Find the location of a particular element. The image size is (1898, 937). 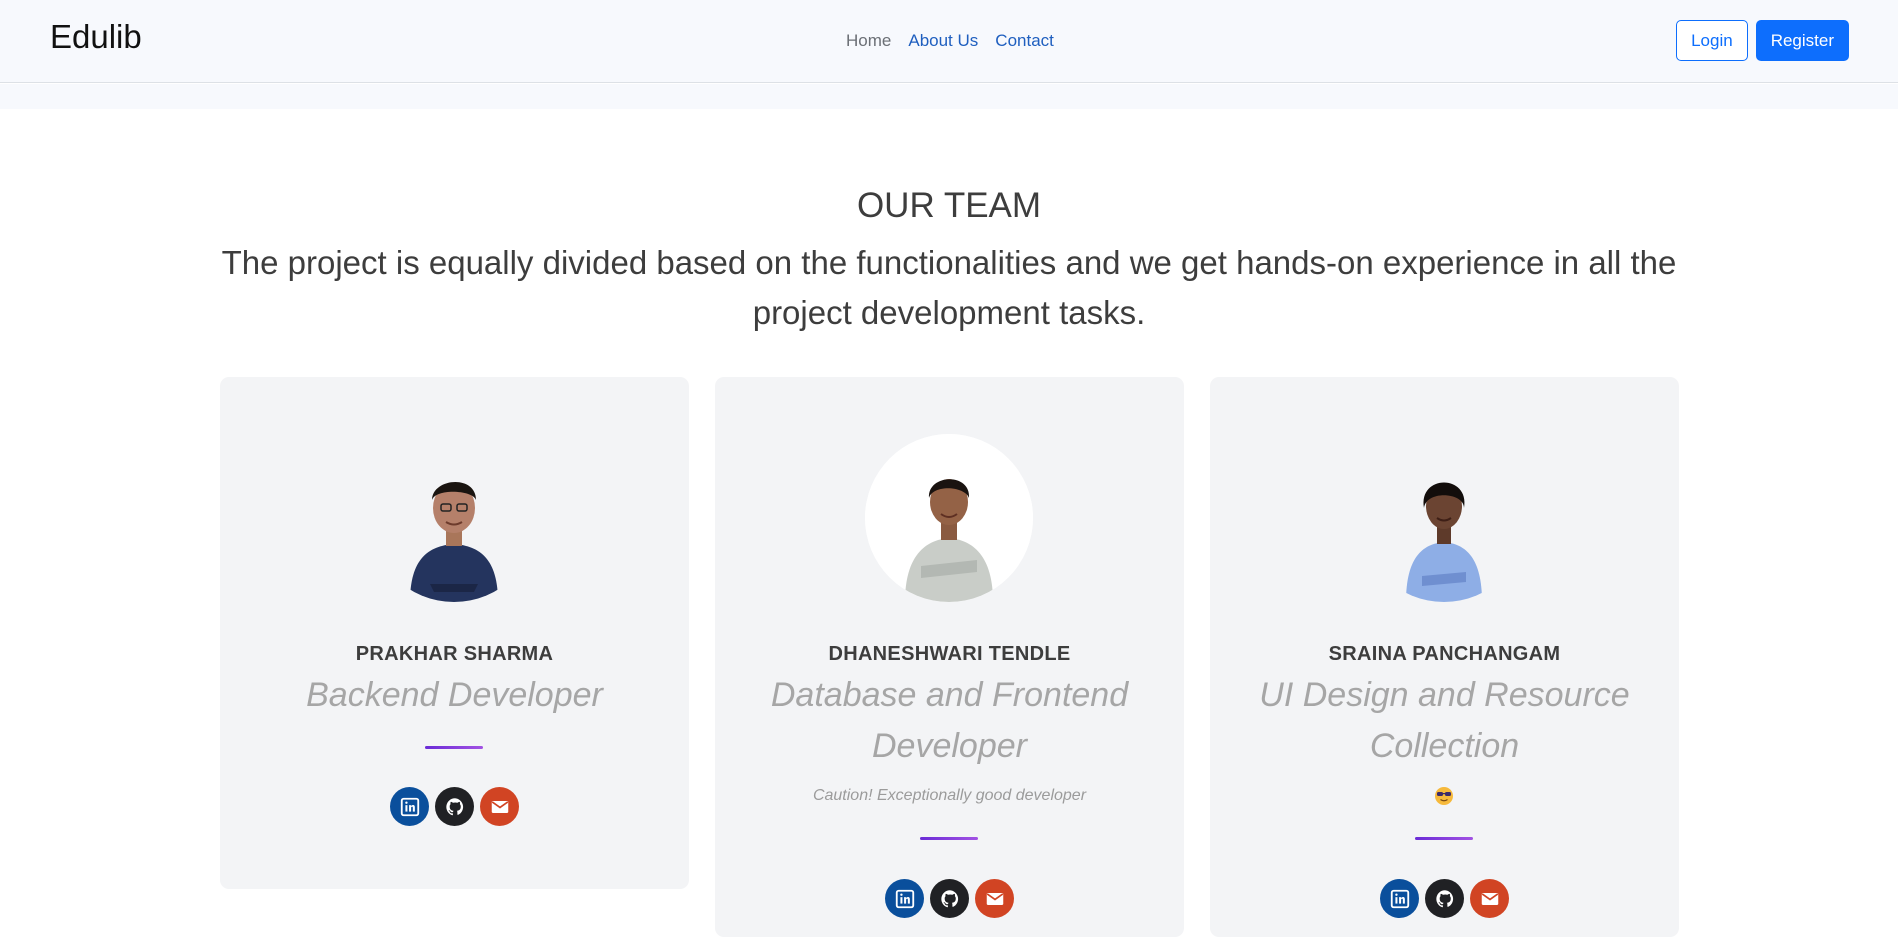

team-title: OUR TEAM is located at coordinates (949, 205).